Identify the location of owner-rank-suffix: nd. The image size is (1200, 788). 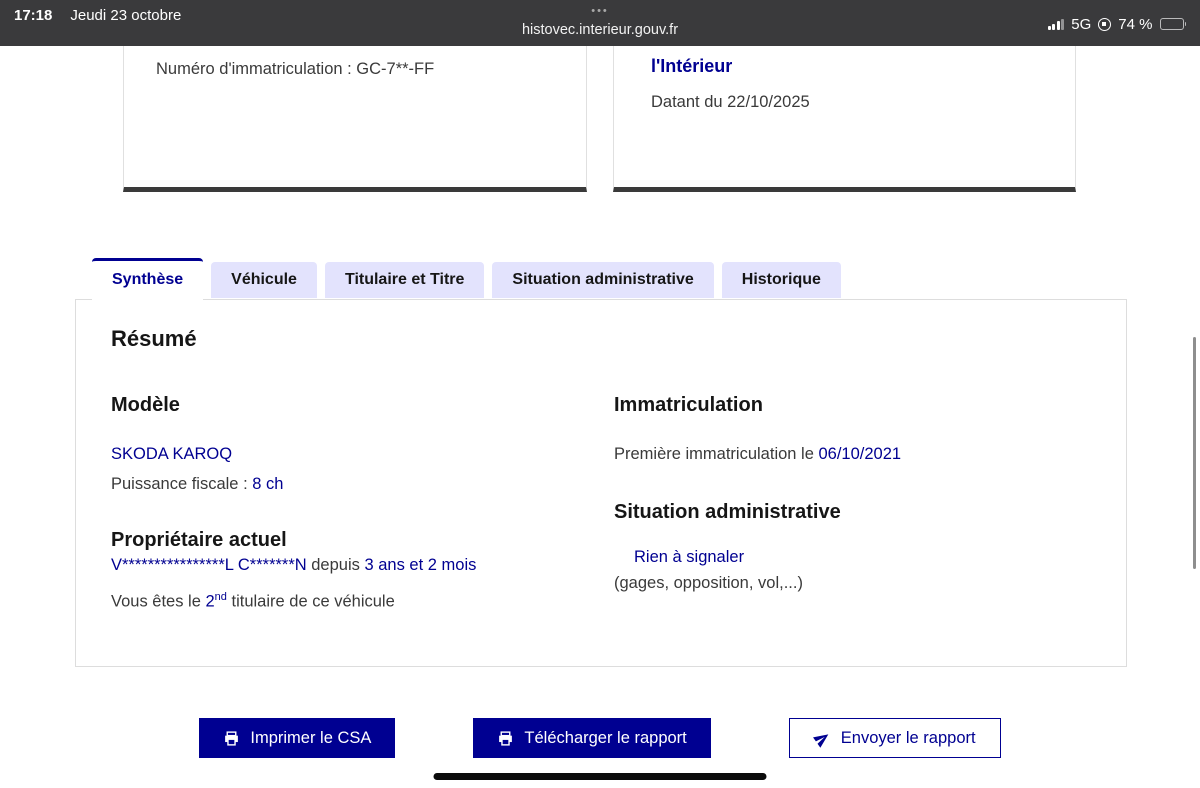
(220, 597).